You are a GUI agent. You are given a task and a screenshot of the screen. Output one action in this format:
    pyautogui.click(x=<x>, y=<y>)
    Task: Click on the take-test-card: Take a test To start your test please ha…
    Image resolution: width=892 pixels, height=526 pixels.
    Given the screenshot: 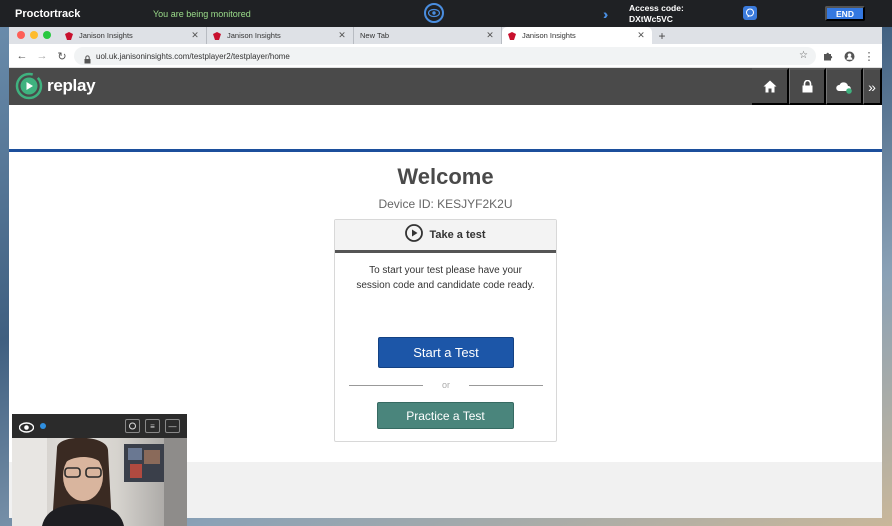 What is the action you would take?
    pyautogui.click(x=445, y=330)
    